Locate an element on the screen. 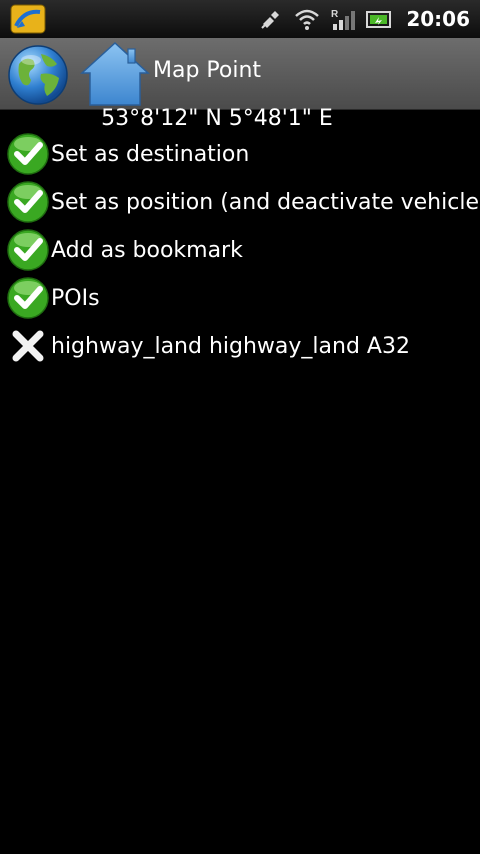  item-label: Set as position (and deactivate vehicle) is located at coordinates (265, 202).